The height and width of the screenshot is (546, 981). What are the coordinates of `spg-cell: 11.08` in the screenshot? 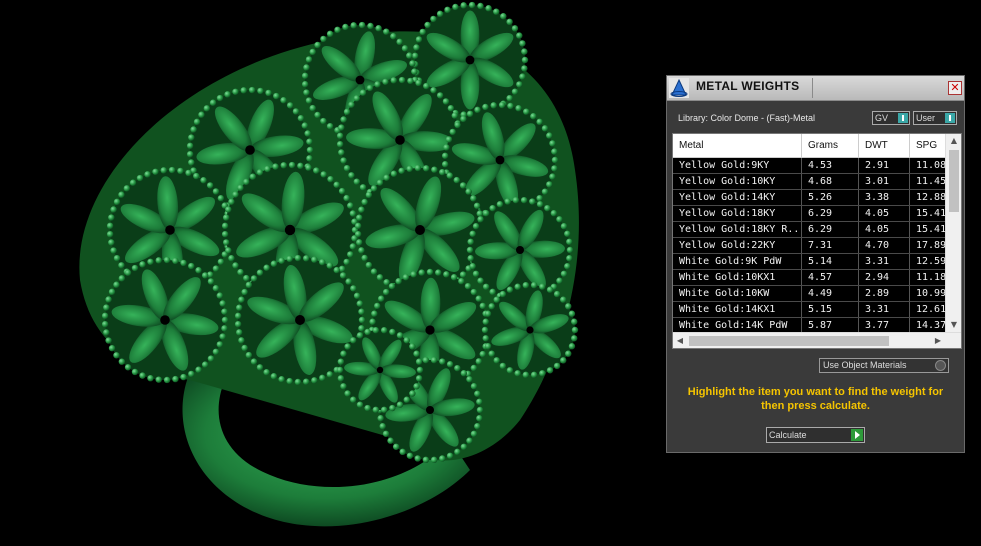 It's located at (930, 165).